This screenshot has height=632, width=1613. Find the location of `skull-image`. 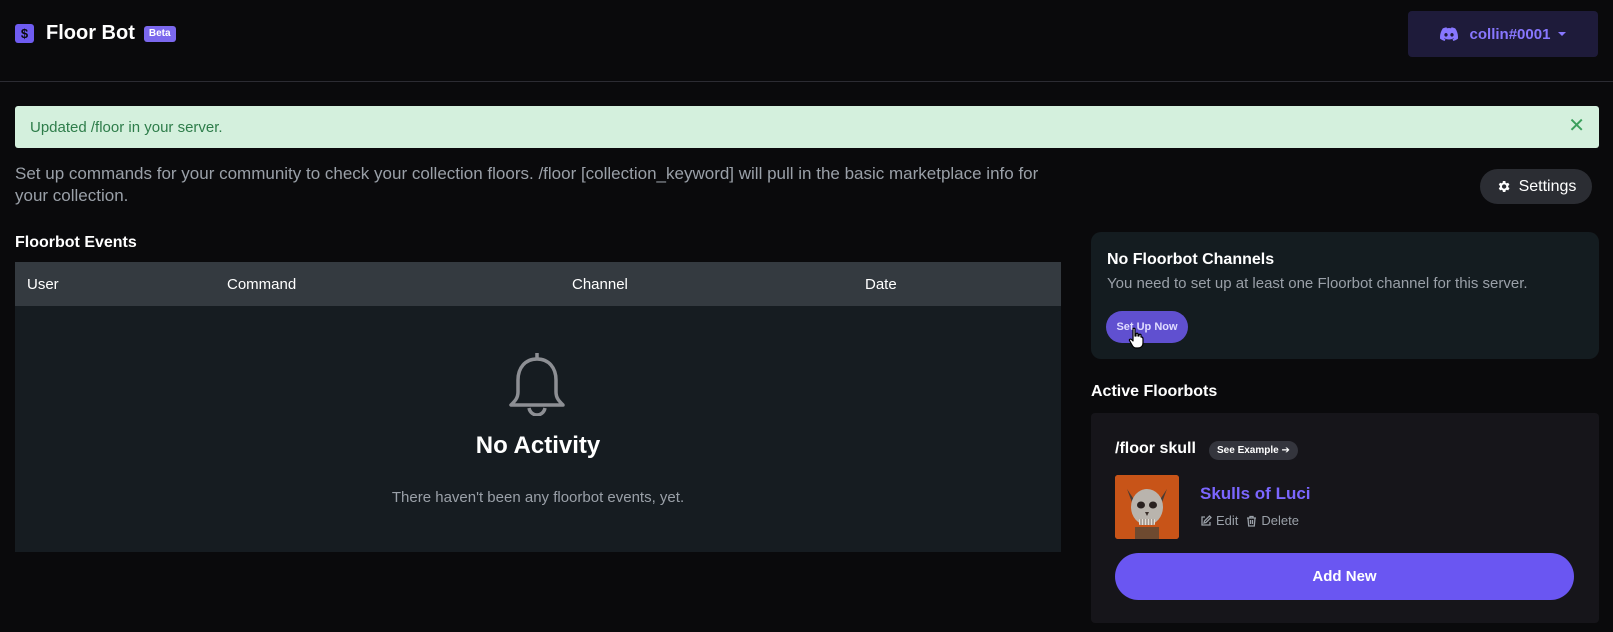

skull-image is located at coordinates (1147, 507).